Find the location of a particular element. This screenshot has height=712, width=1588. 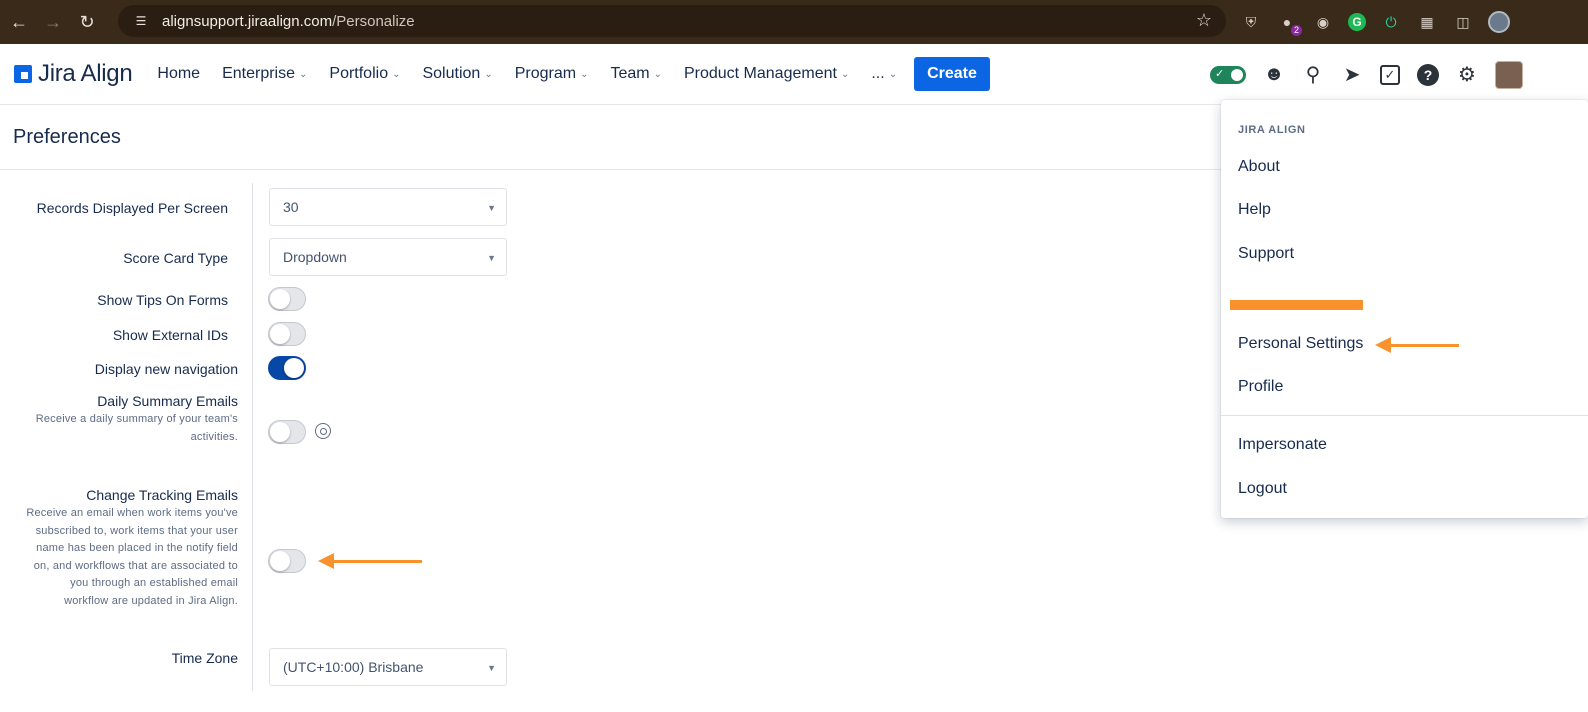

change-tracking-label: Change Tracking Emails is located at coordinates (162, 495).